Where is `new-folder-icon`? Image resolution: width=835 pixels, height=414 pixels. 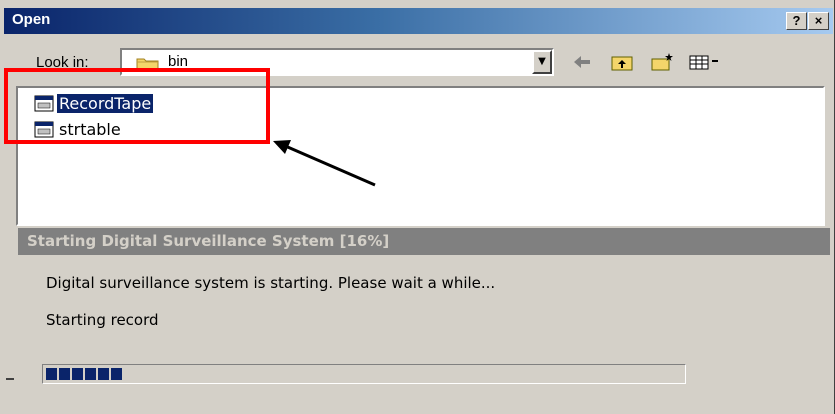 new-folder-icon is located at coordinates (662, 62).